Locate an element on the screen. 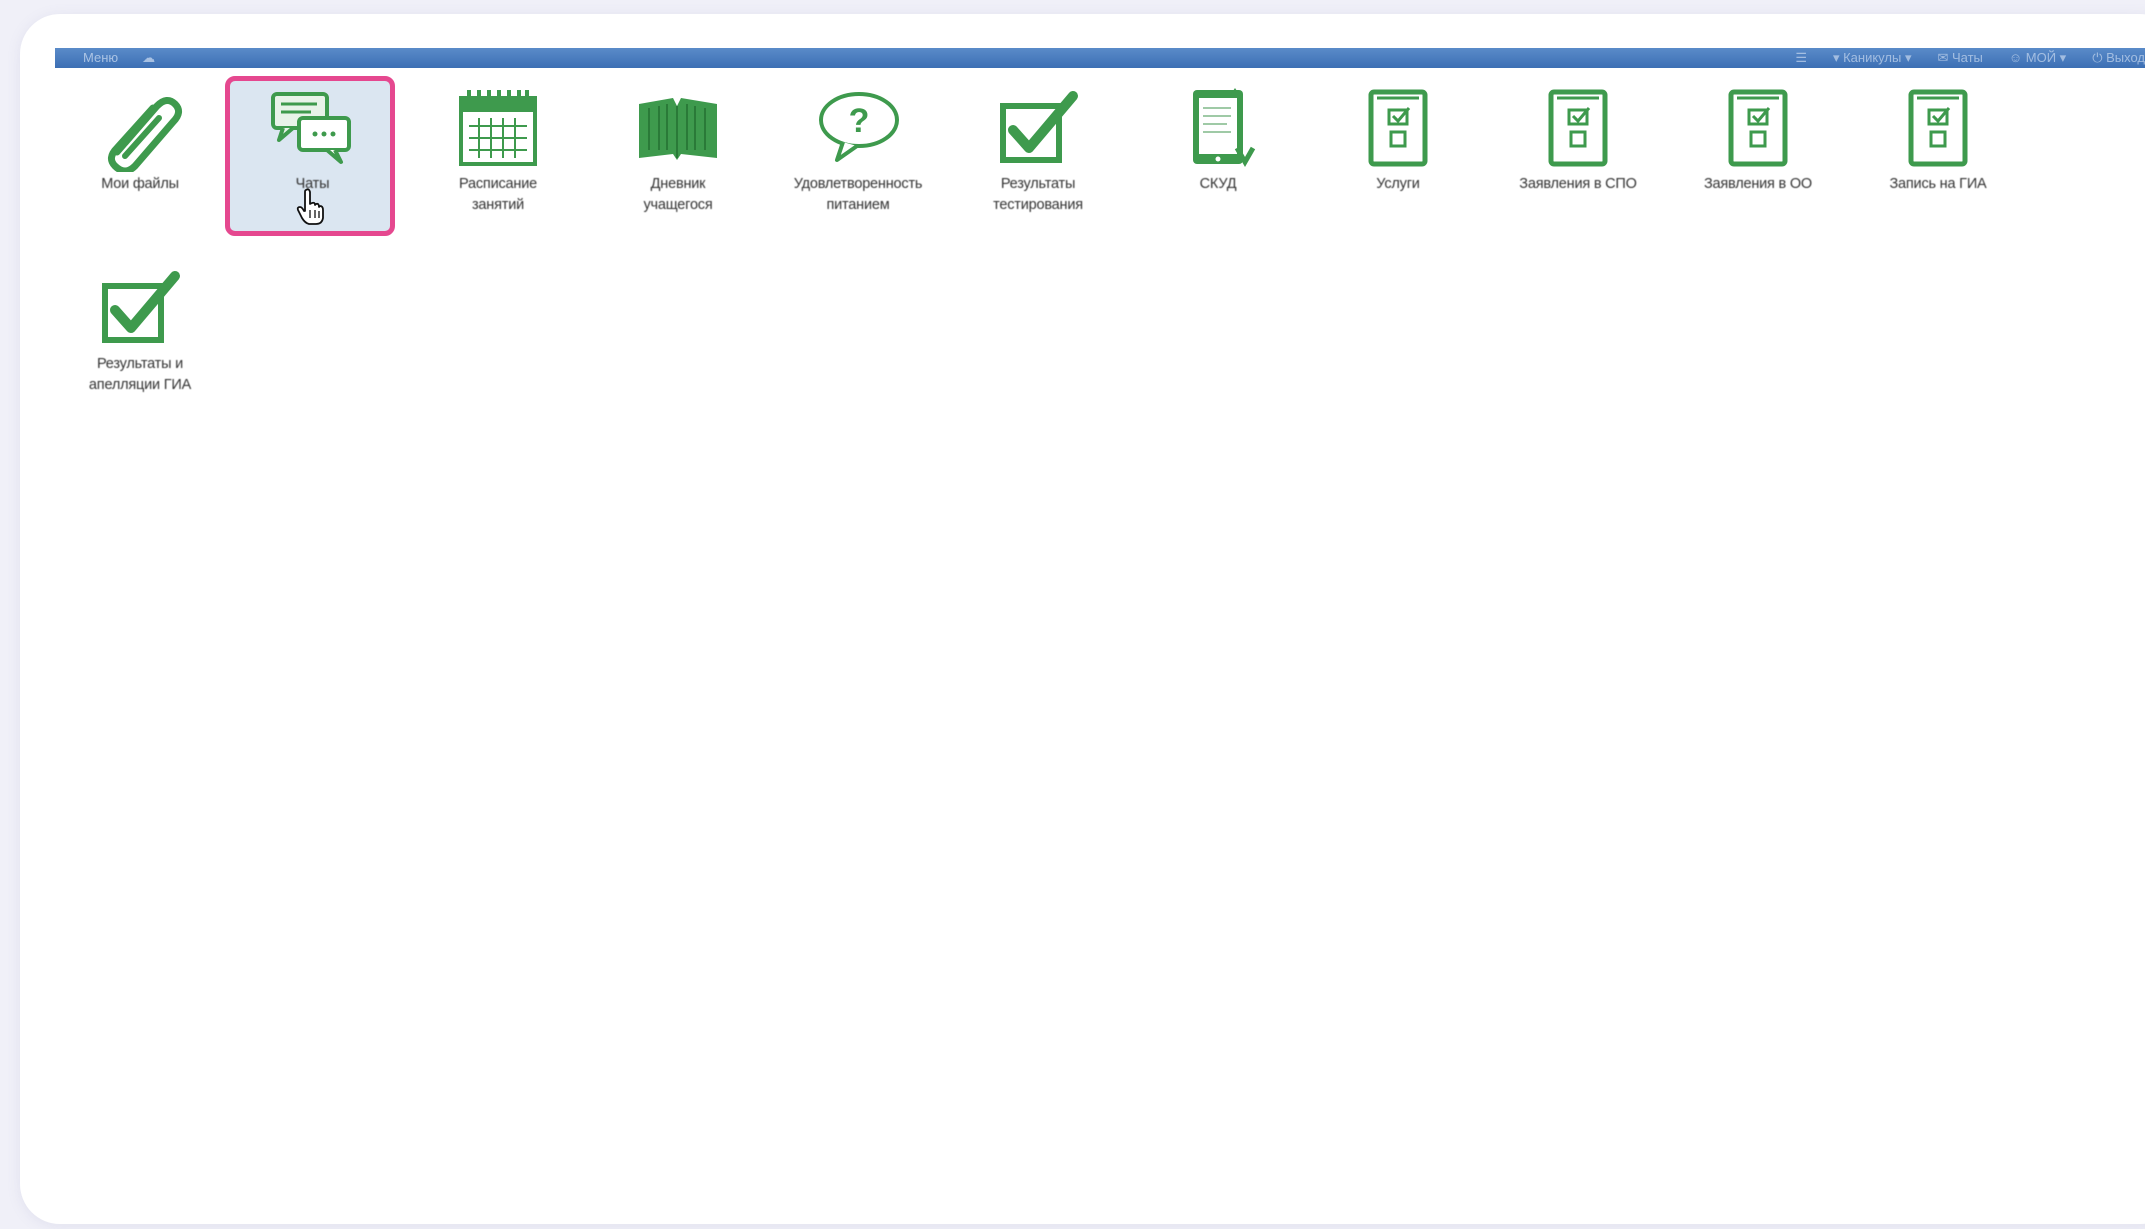  tile-my-files: Мои файлы is located at coordinates (140, 156).